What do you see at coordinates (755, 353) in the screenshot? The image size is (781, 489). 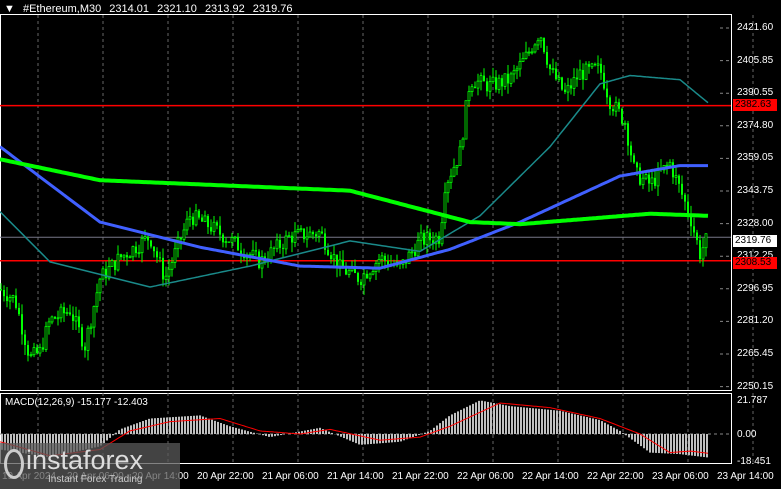 I see `price-tick: 2265.45` at bounding box center [755, 353].